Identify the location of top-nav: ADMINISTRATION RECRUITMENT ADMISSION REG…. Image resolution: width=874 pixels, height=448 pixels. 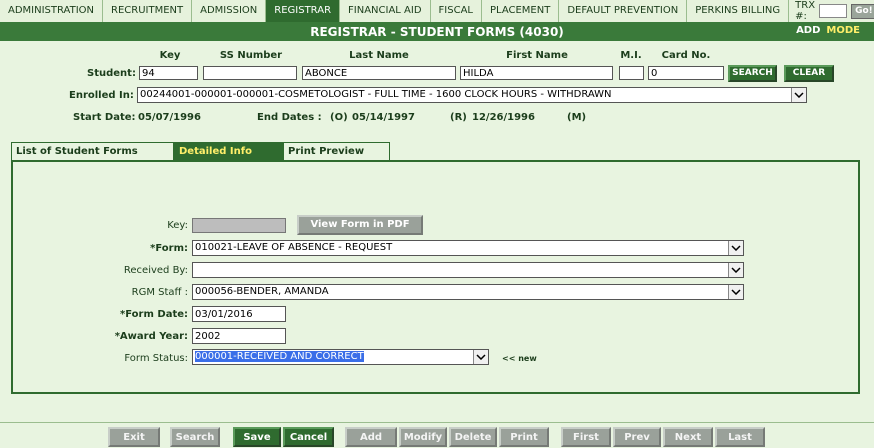
(437, 12).